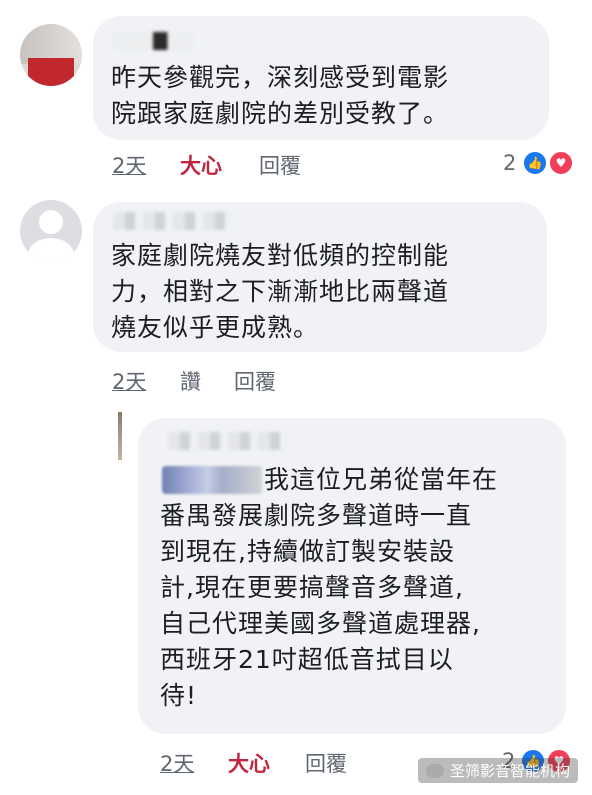 This screenshot has width=592, height=795. Describe the element at coordinates (509, 771) in the screenshot. I see `watermark-text: 圣筛影音智能机构` at that location.